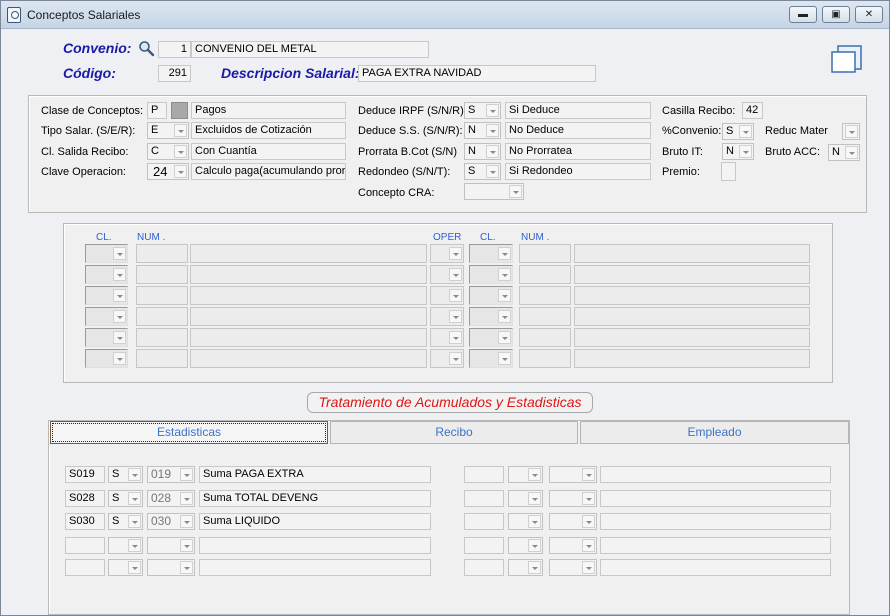 Image resolution: width=890 pixels, height=616 pixels. What do you see at coordinates (494, 191) in the screenshot?
I see `cra-select` at bounding box center [494, 191].